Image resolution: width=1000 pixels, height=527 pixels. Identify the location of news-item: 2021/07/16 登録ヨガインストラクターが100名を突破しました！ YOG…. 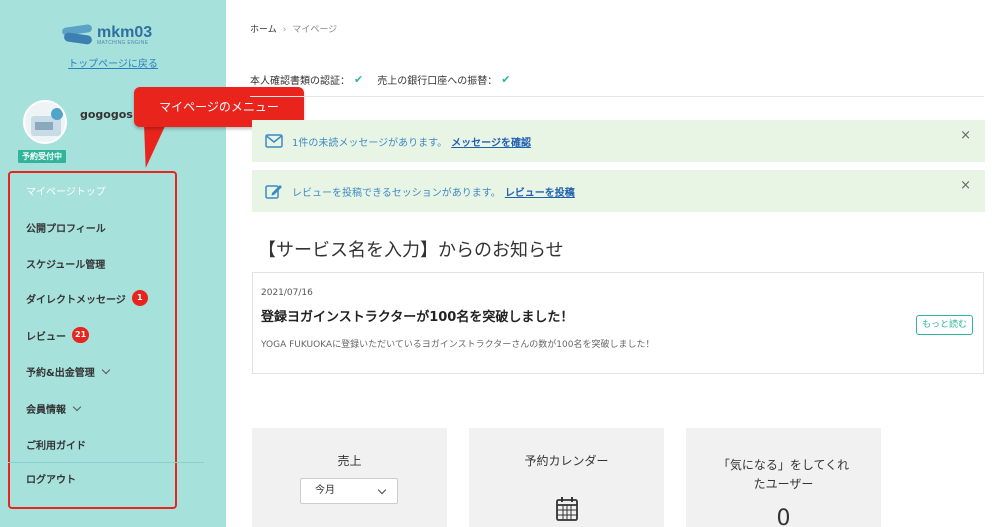
(618, 323).